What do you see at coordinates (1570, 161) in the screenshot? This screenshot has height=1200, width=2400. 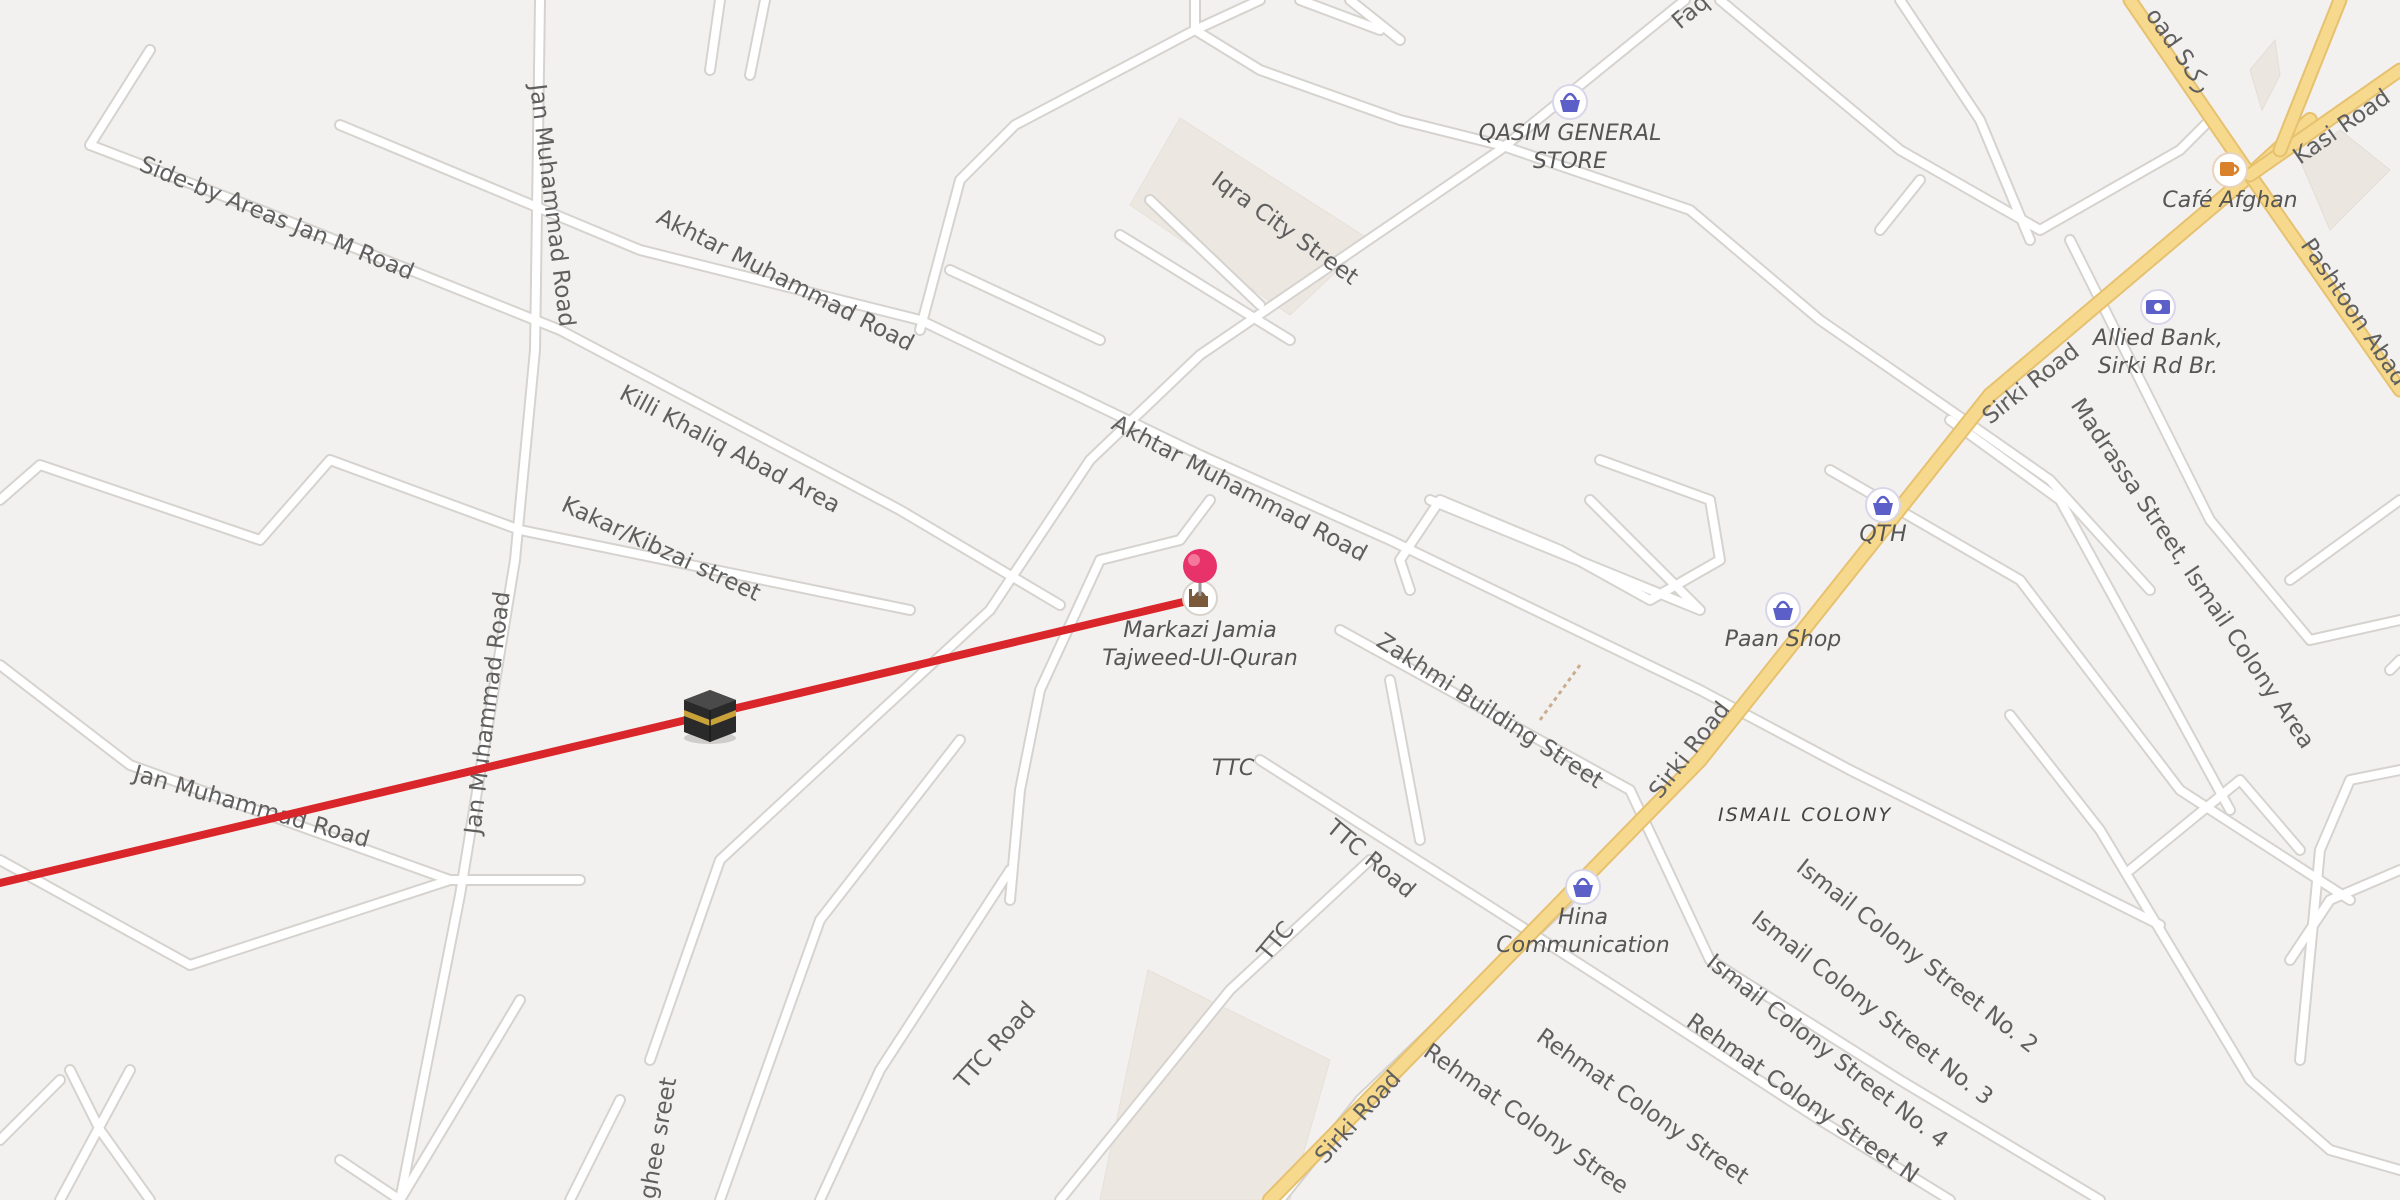 I see `poi-label: STORE` at bounding box center [1570, 161].